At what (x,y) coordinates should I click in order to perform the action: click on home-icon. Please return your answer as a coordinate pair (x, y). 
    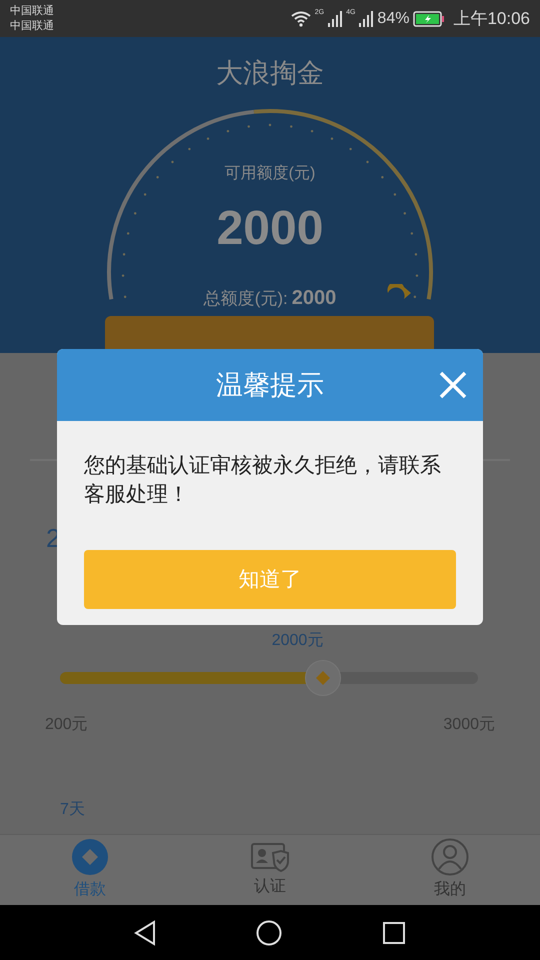
    Looking at the image, I should click on (269, 933).